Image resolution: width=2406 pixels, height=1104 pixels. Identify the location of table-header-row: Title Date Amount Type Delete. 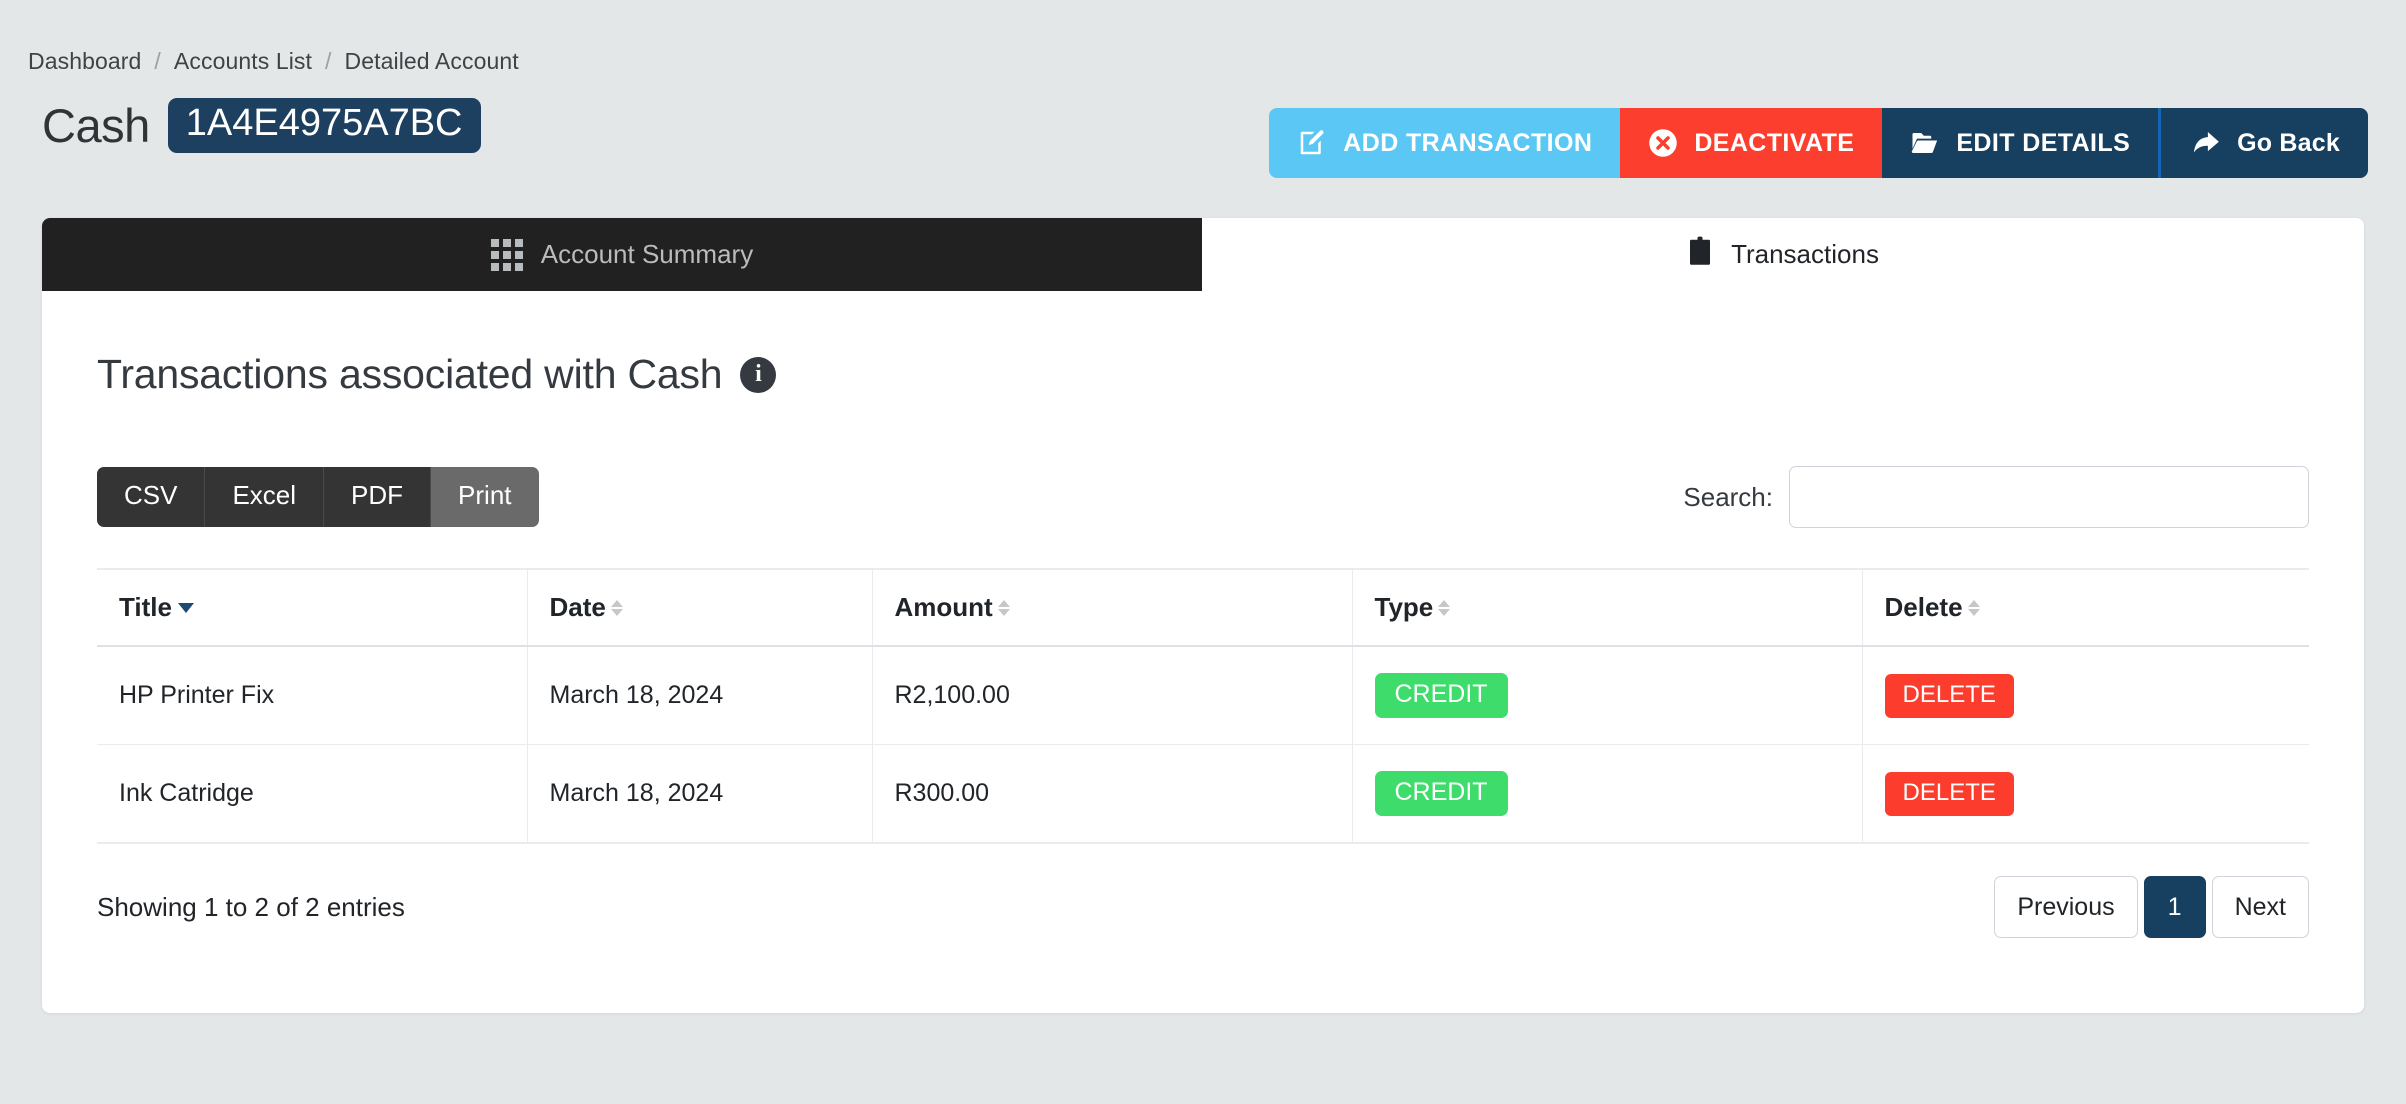
(1203, 607).